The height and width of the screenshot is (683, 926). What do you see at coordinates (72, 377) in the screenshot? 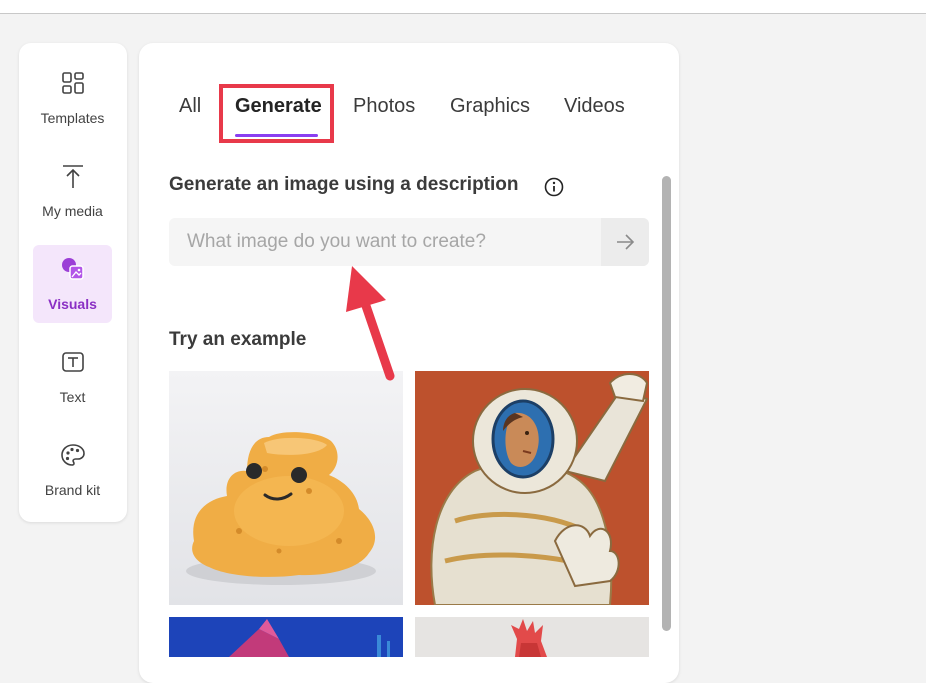
I see `nav-item-text: Text` at bounding box center [72, 377].